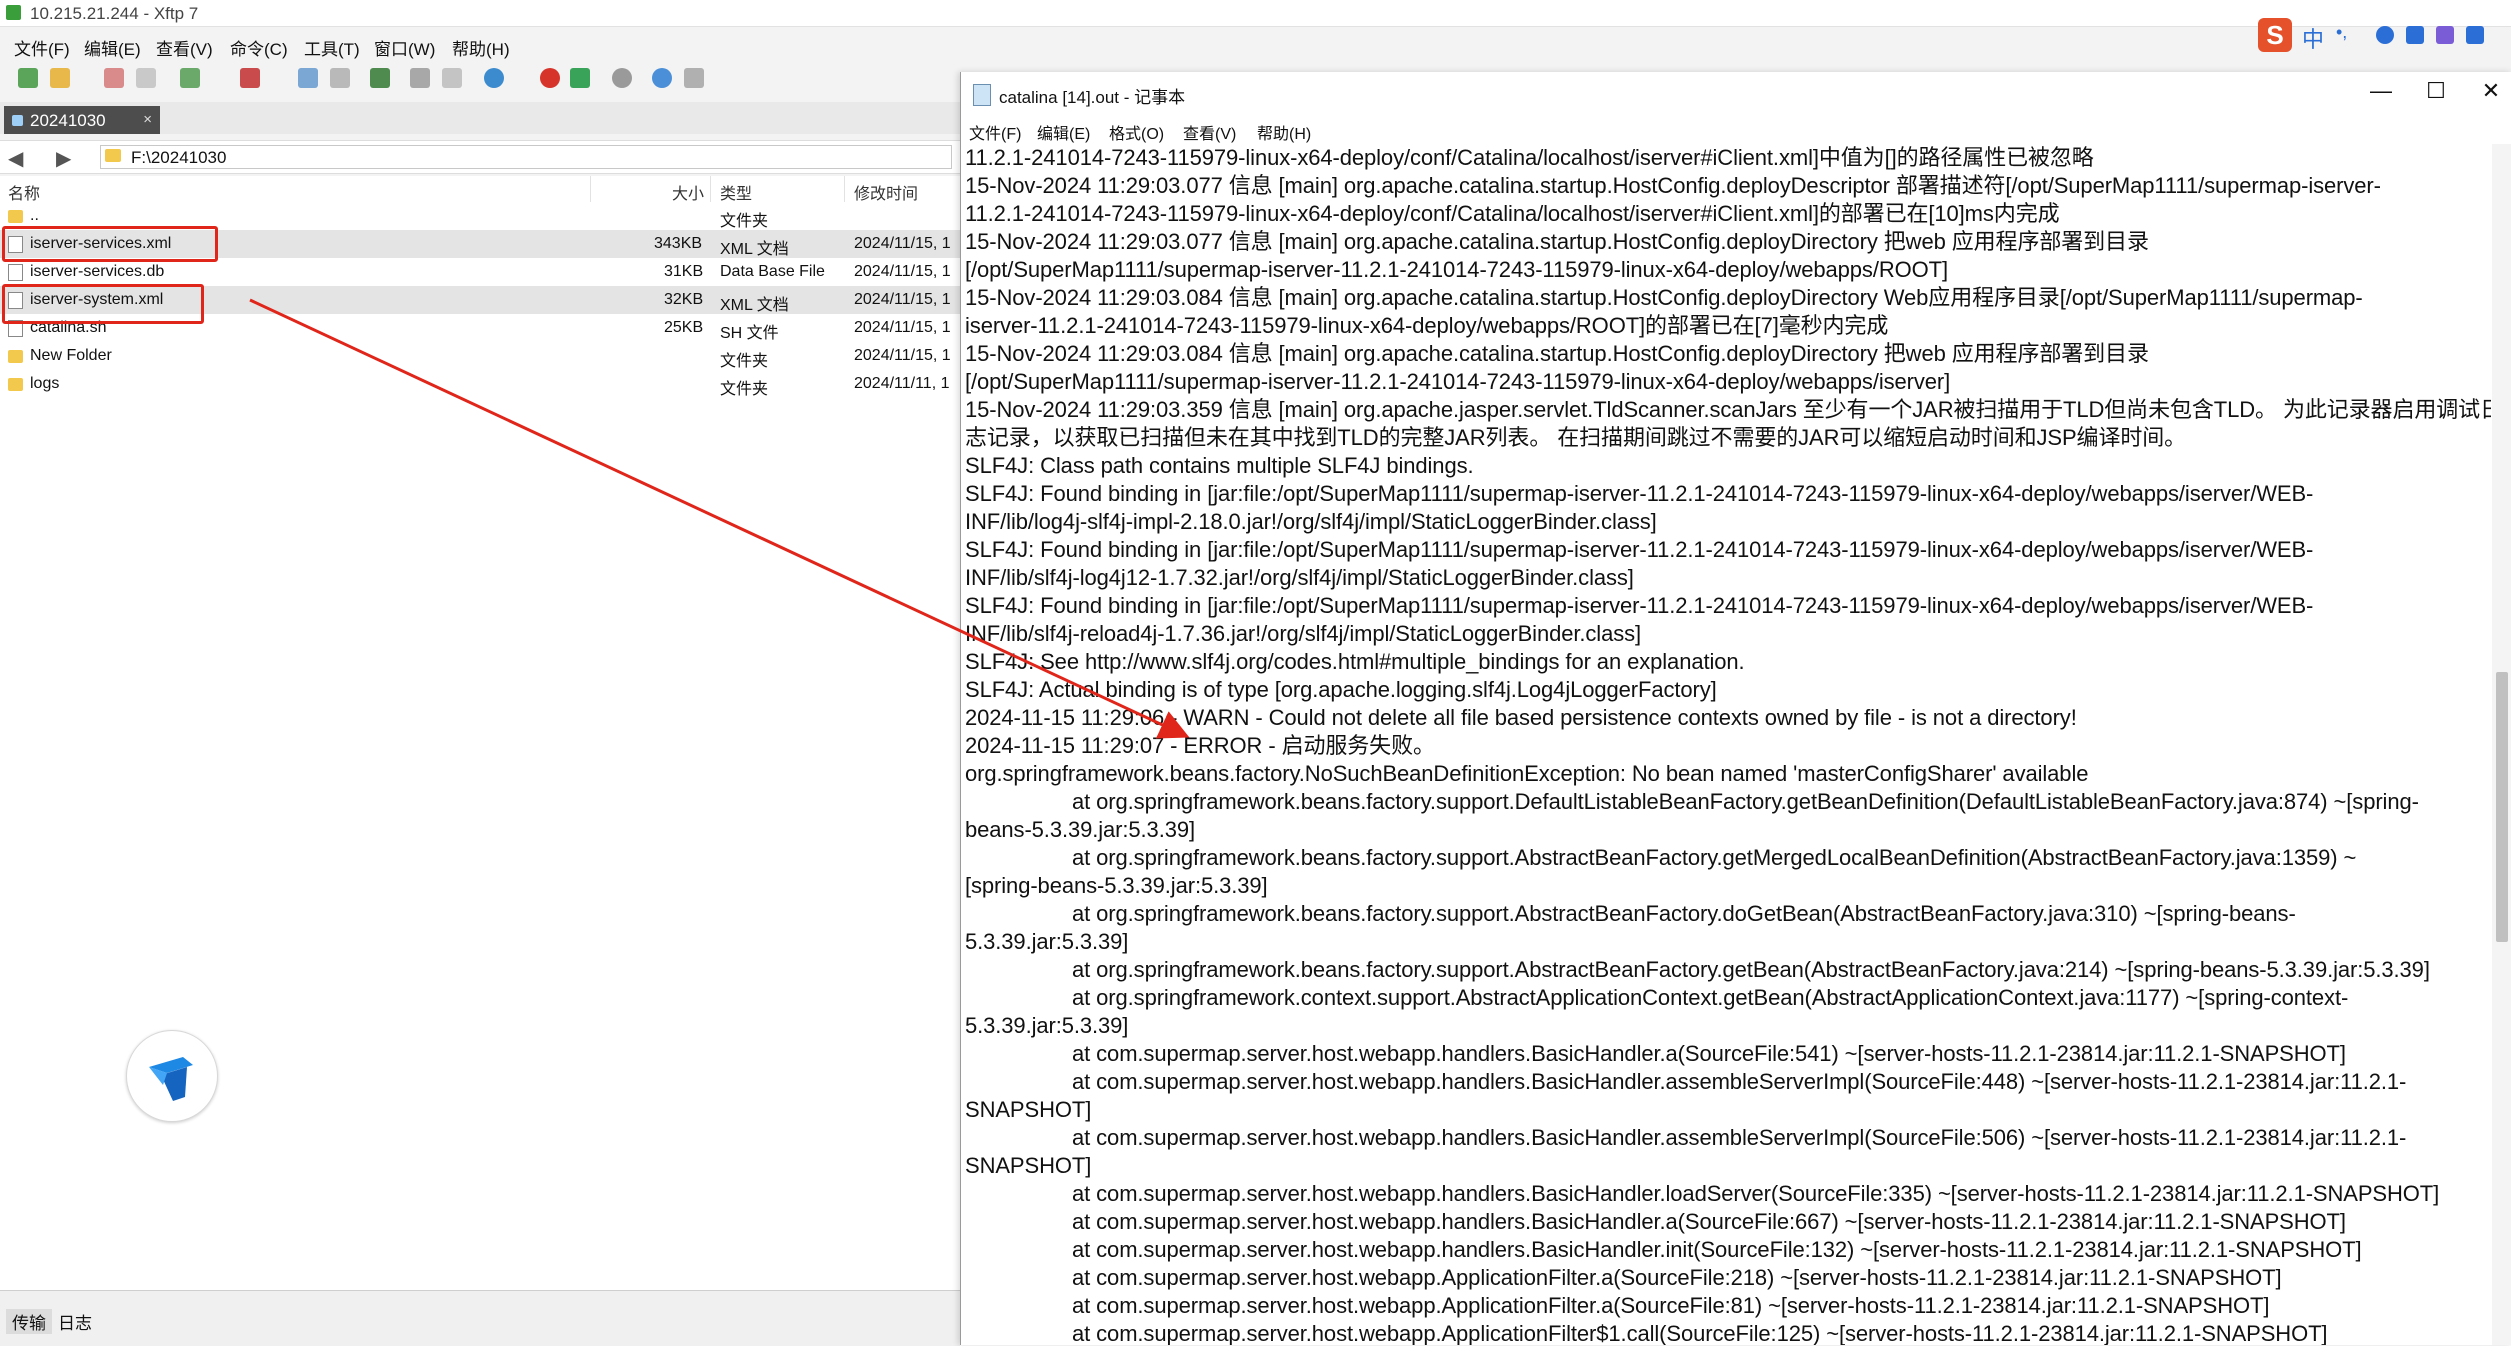  I want to click on sync-icon, so click(380, 78).